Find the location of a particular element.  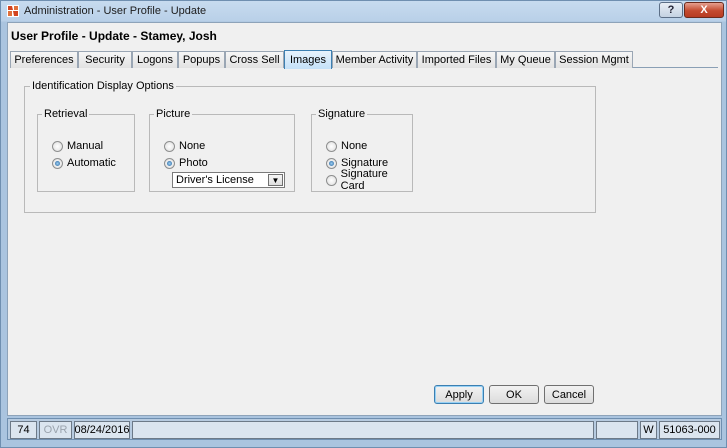

picture-none-radio: None is located at coordinates (184, 146).